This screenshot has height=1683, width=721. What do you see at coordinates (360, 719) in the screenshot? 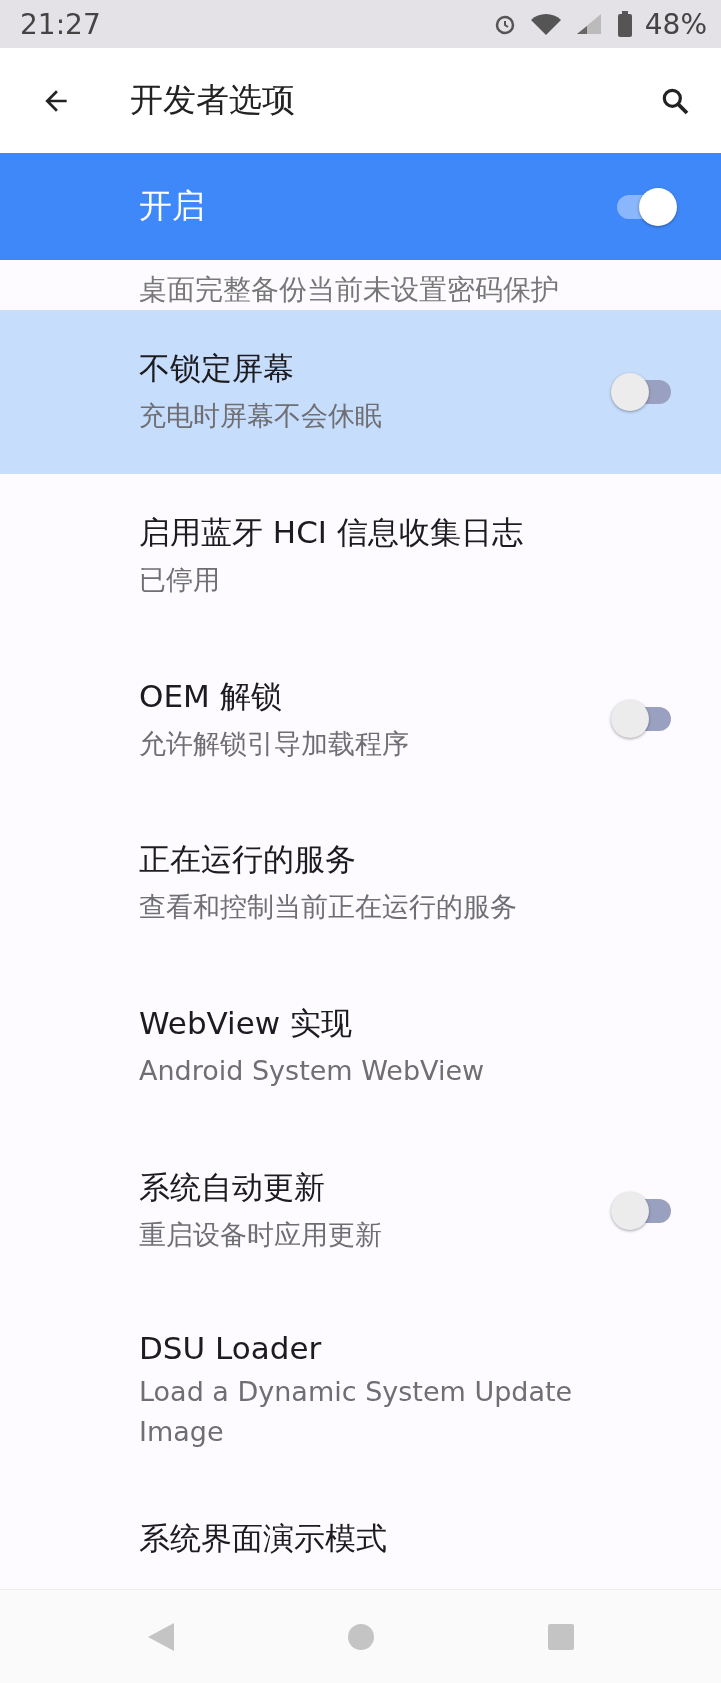
I see `setting-row: OEM 解锁 允许解锁引导加载程序` at bounding box center [360, 719].